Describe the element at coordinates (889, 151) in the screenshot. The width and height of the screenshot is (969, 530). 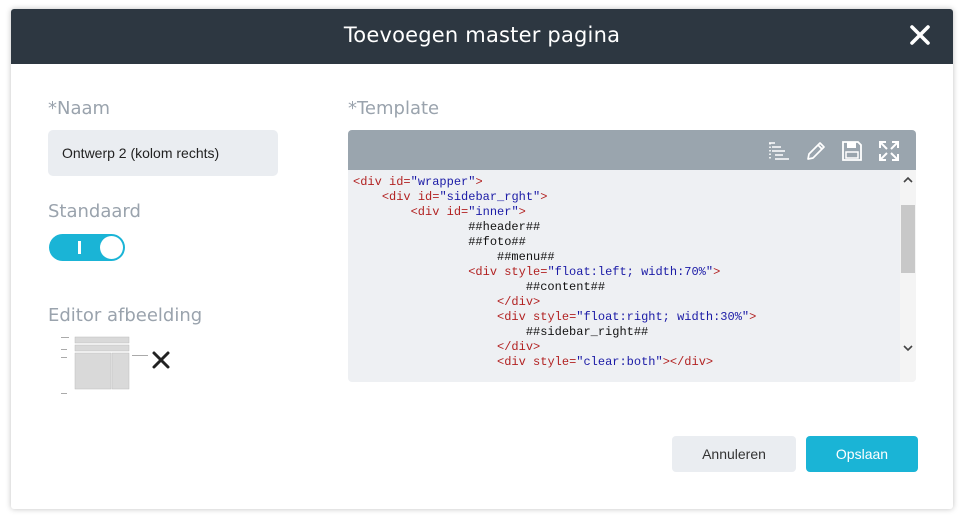
I see `fullscreen-icon` at that location.